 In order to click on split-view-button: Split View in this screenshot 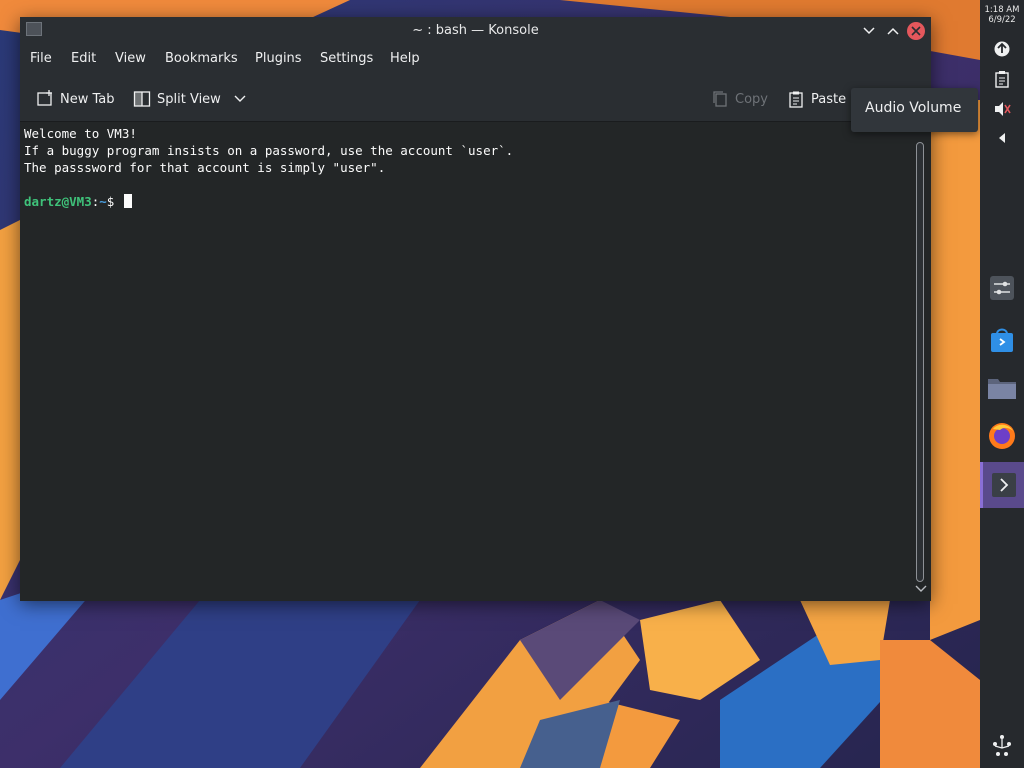, I will do `click(190, 99)`.